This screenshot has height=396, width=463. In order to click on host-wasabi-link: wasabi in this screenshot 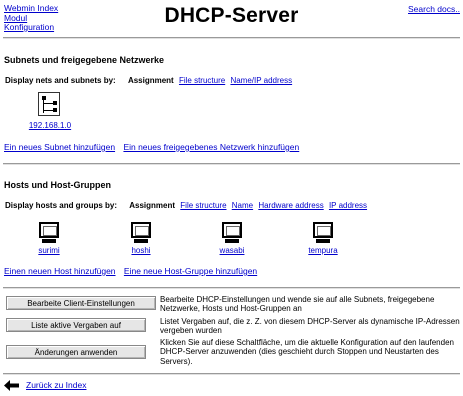, I will do `click(232, 250)`.